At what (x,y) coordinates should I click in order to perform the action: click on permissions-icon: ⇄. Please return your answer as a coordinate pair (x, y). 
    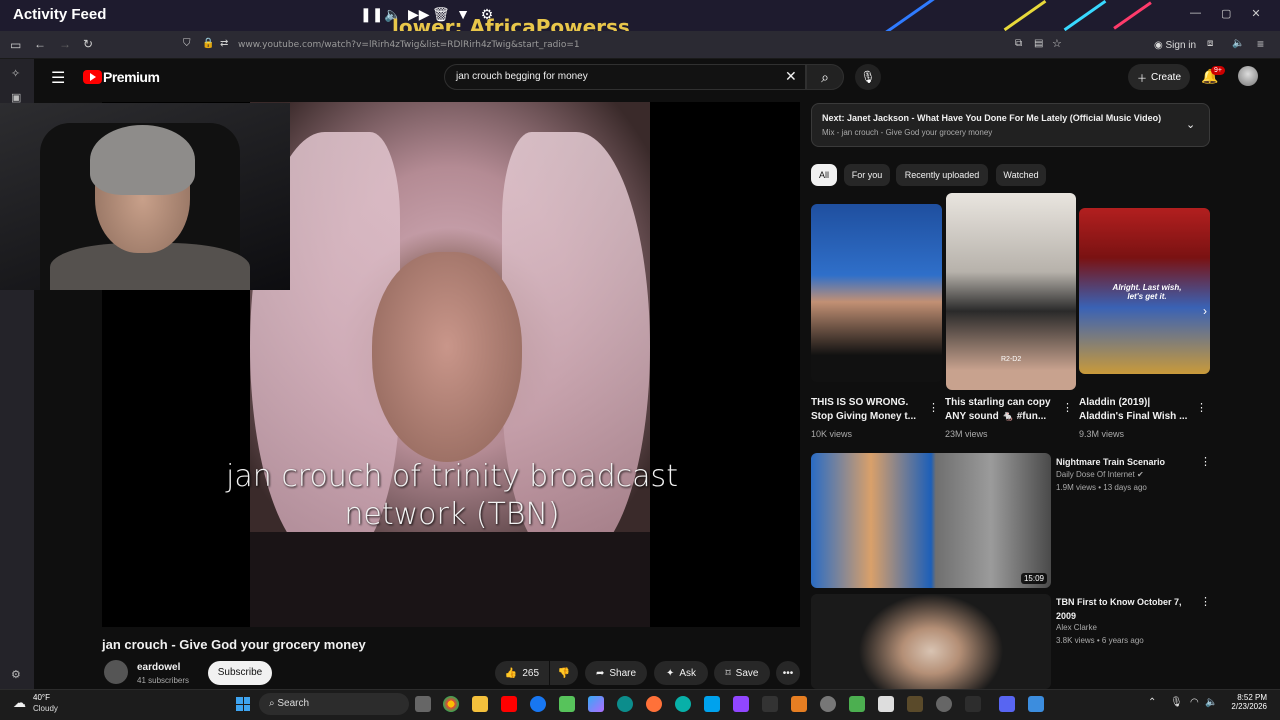
    Looking at the image, I should click on (224, 43).